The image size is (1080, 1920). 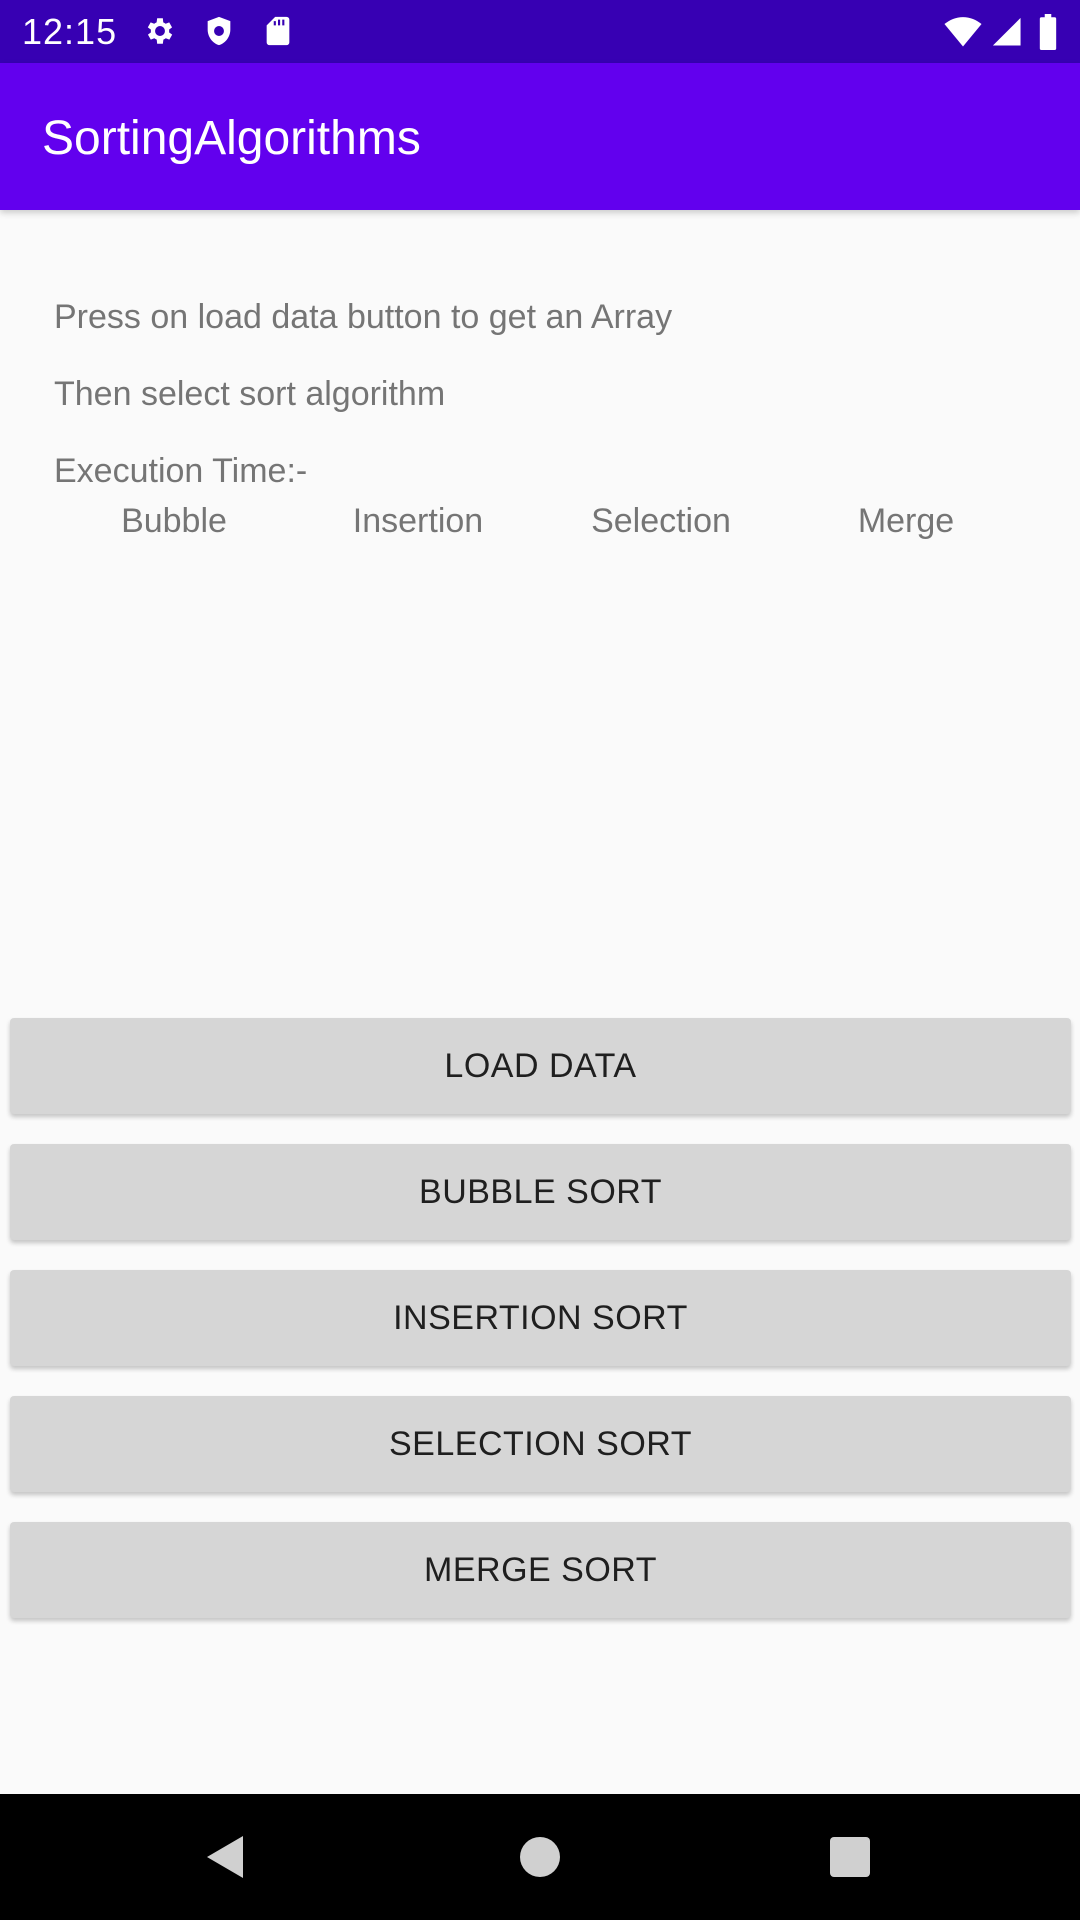 I want to click on execution-time-label: Execution Time:-, so click(x=181, y=471).